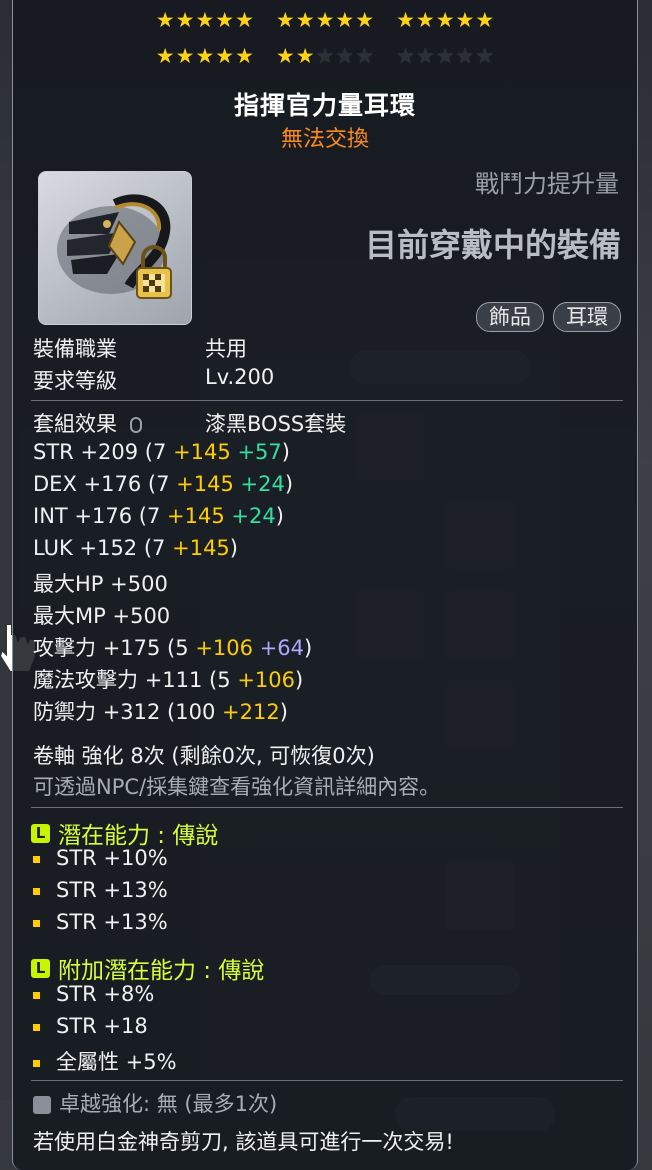 The height and width of the screenshot is (1170, 652). What do you see at coordinates (510, 317) in the screenshot?
I see `category-tag-accessory: 飾品` at bounding box center [510, 317].